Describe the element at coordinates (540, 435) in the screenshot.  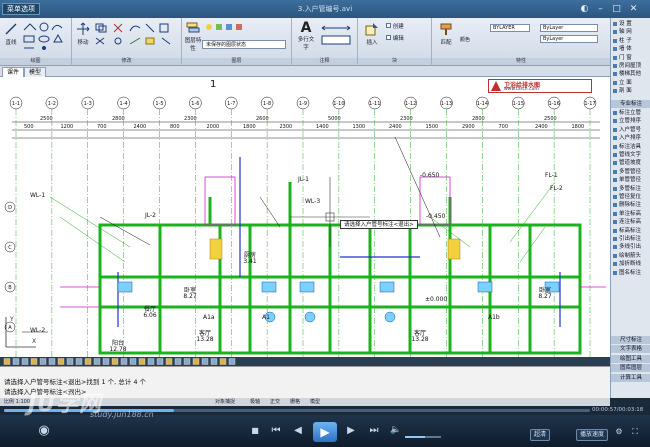
I see `quality-button: 超清` at that location.